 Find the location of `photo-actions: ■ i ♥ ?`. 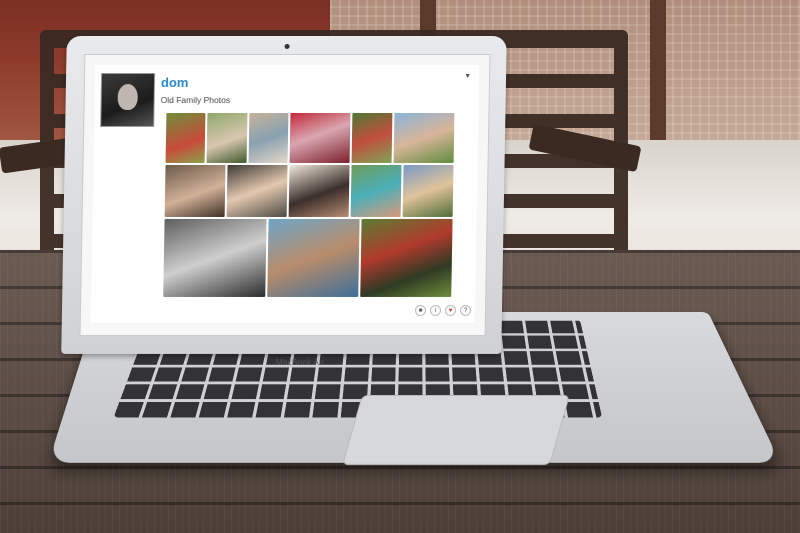

photo-actions: ■ i ♥ ? is located at coordinates (441, 311).